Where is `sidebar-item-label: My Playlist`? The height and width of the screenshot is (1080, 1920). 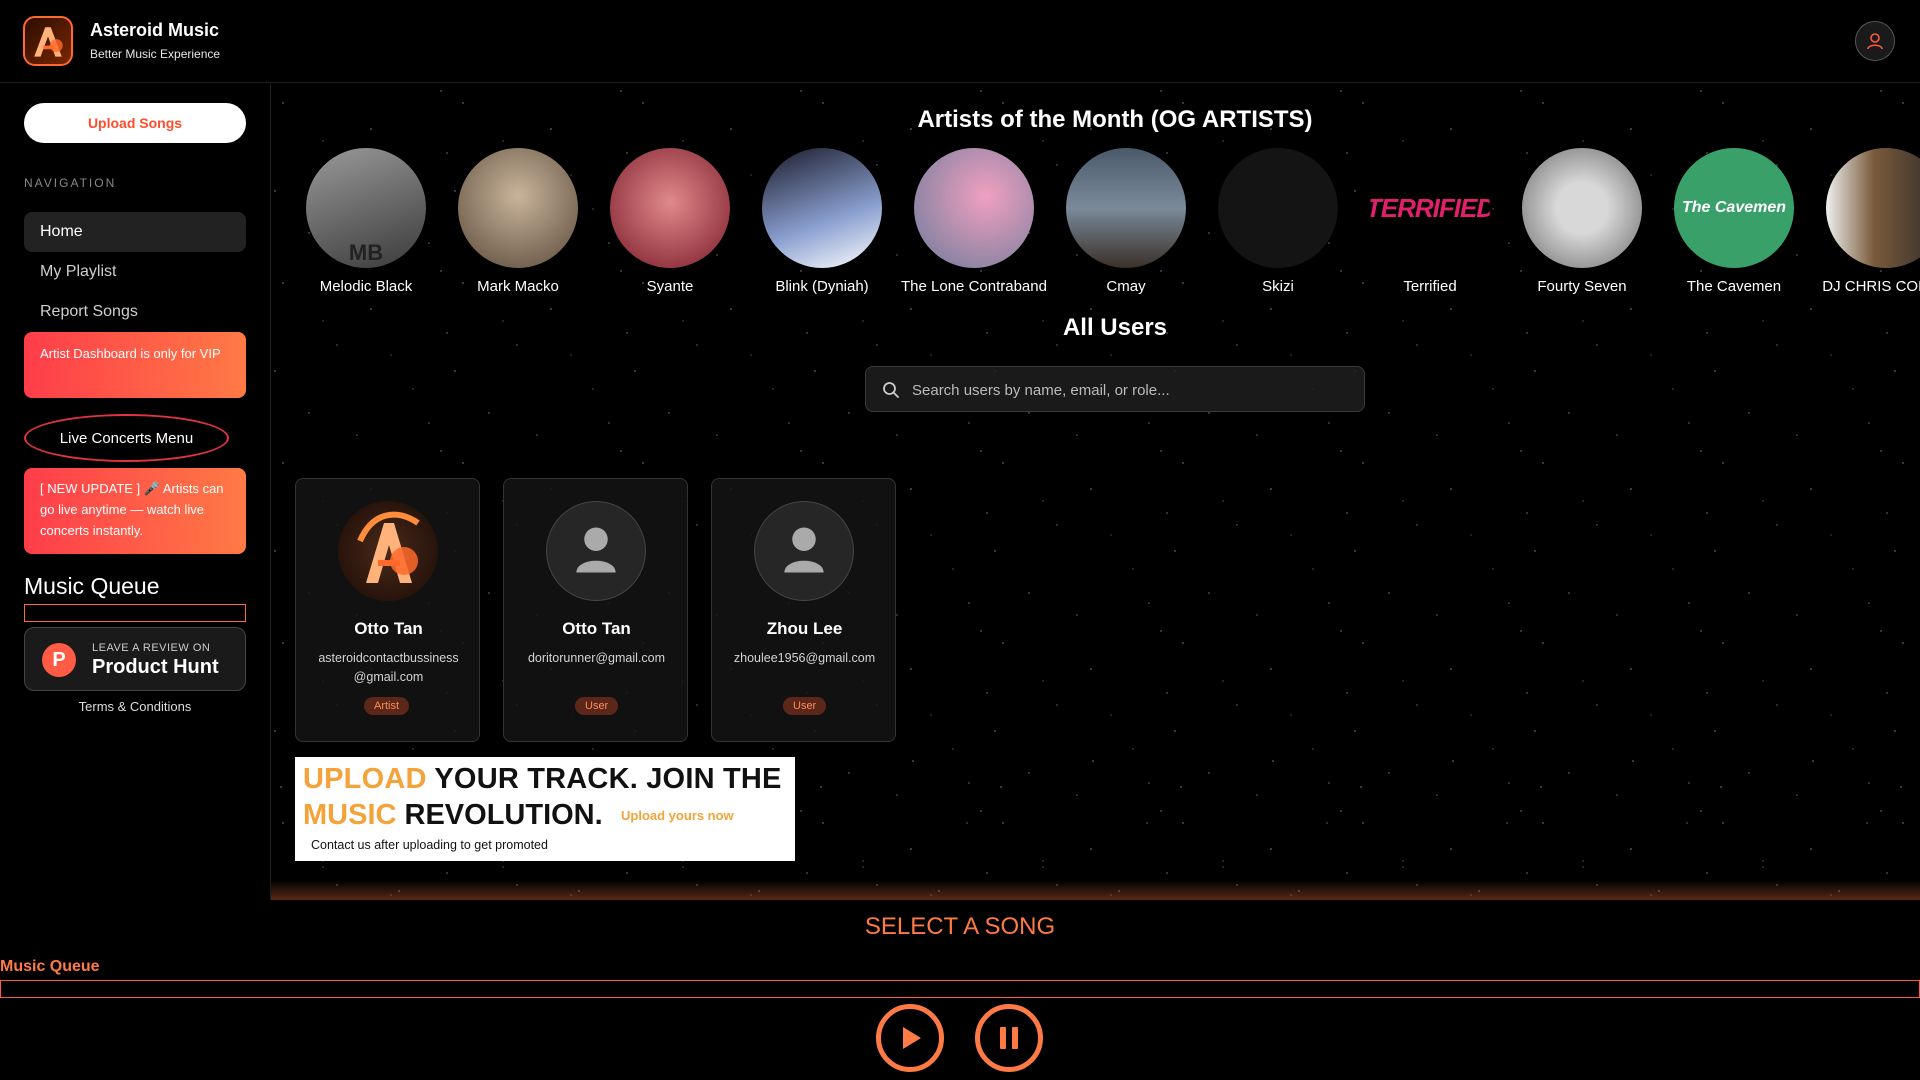
sidebar-item-label: My Playlist is located at coordinates (78, 271).